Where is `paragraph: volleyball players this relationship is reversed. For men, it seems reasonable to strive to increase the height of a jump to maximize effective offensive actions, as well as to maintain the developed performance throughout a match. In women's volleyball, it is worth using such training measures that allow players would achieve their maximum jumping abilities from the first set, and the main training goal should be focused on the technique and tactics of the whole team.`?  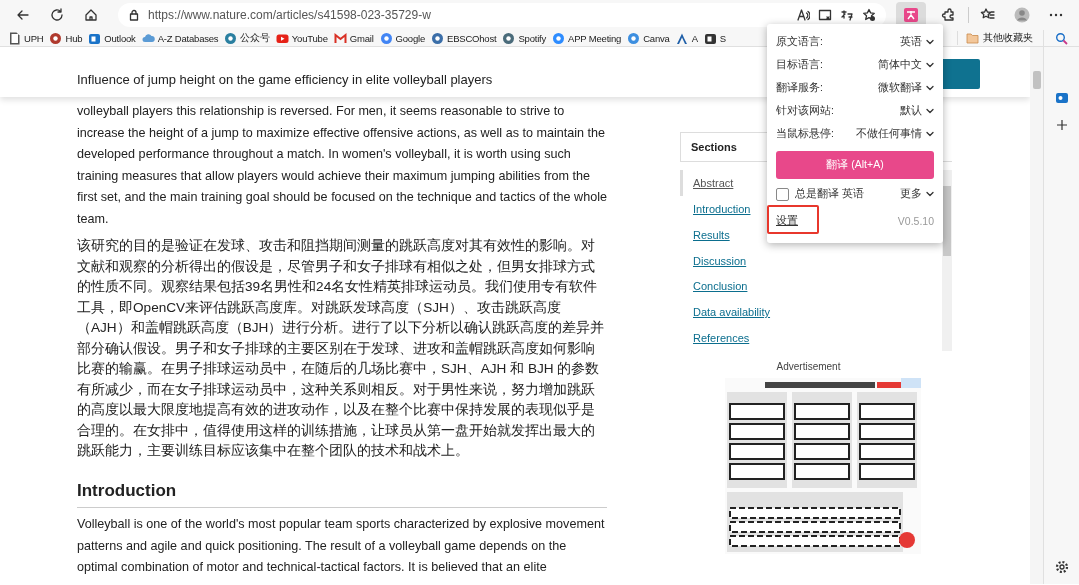 paragraph: volleyball players this relationship is reversed. For men, it seems reasonable to strive to increase the height of a jump to maximize effective offensive actions, as well as to maintain the developed performance throughout a match. In women's volleyball, it is worth using such training measures that allow players would achieve their maximum jumping abilities from the first set, and the main training goal should be focused on the technique and tactics of the whole team. is located at coordinates (342, 165).